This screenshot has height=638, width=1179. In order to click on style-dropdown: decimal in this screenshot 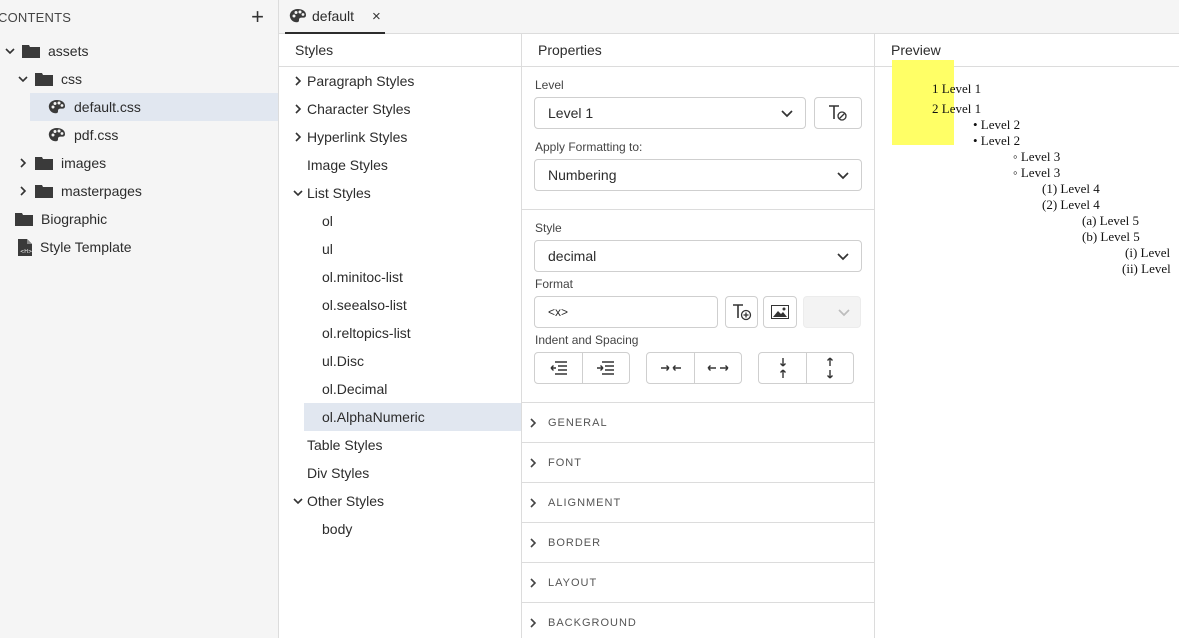, I will do `click(698, 256)`.